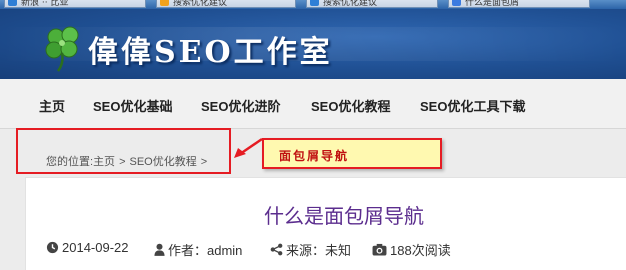 The width and height of the screenshot is (626, 270). I want to click on nav-item-home: 主页, so click(52, 105).